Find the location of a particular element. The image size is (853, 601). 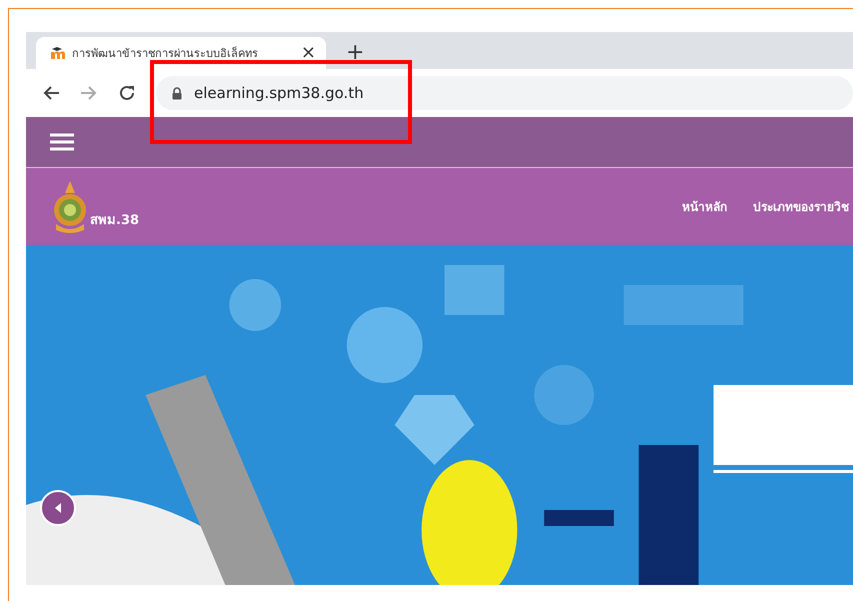

nav-link: หน้าหลัก is located at coordinates (704, 206).